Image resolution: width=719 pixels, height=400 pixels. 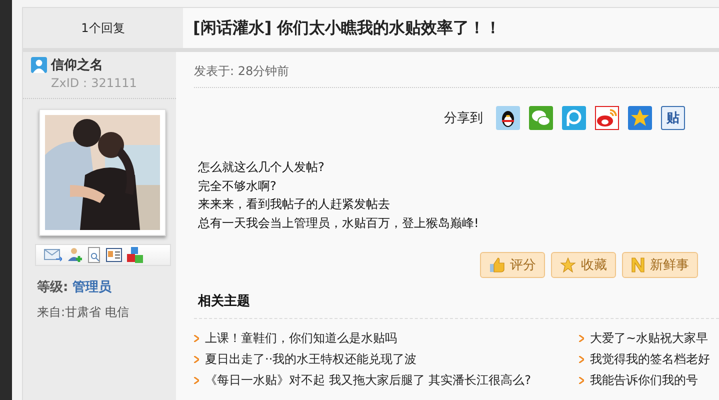 I want to click on user-location: 来自:甘肃省 电信, so click(x=83, y=312).